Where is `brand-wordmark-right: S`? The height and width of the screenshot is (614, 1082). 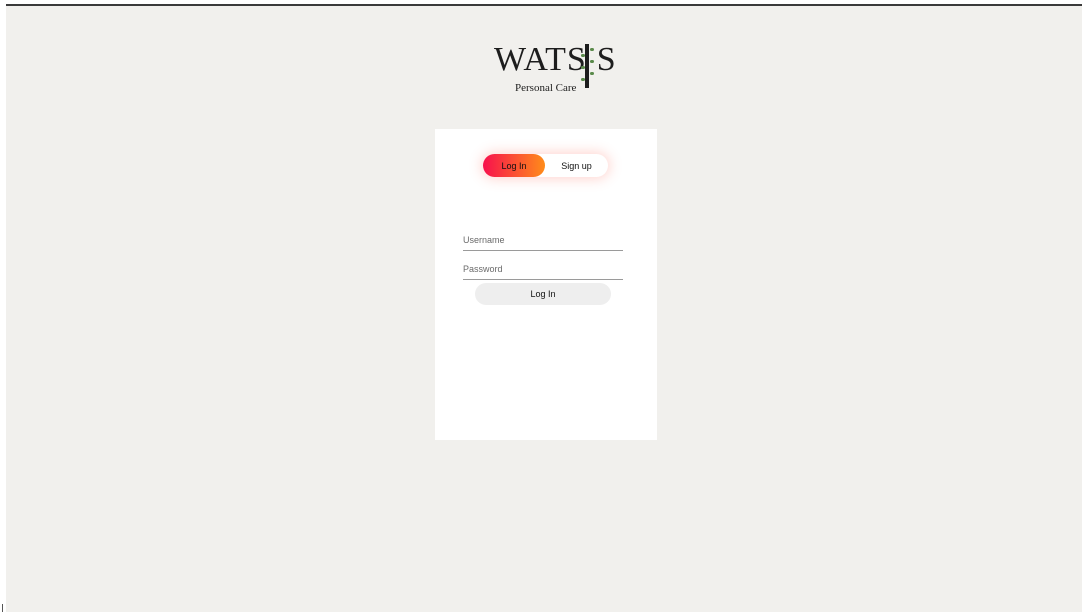 brand-wordmark-right: S is located at coordinates (606, 59).